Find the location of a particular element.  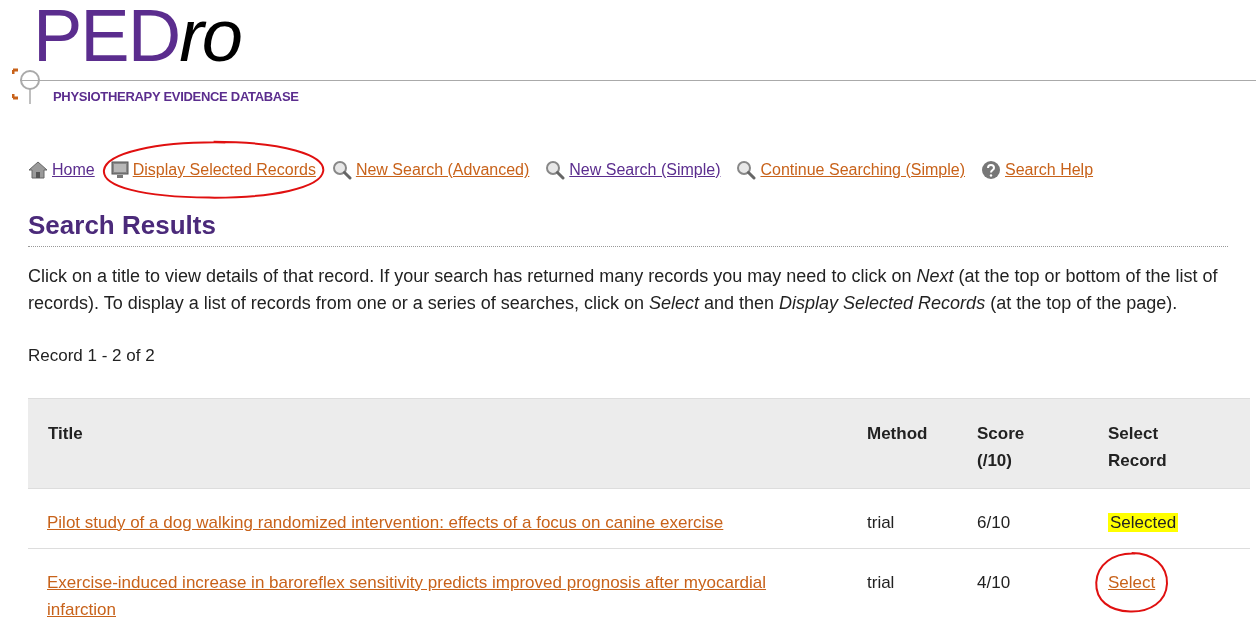

nav-link: Continue Searching (Simple) is located at coordinates (862, 170).